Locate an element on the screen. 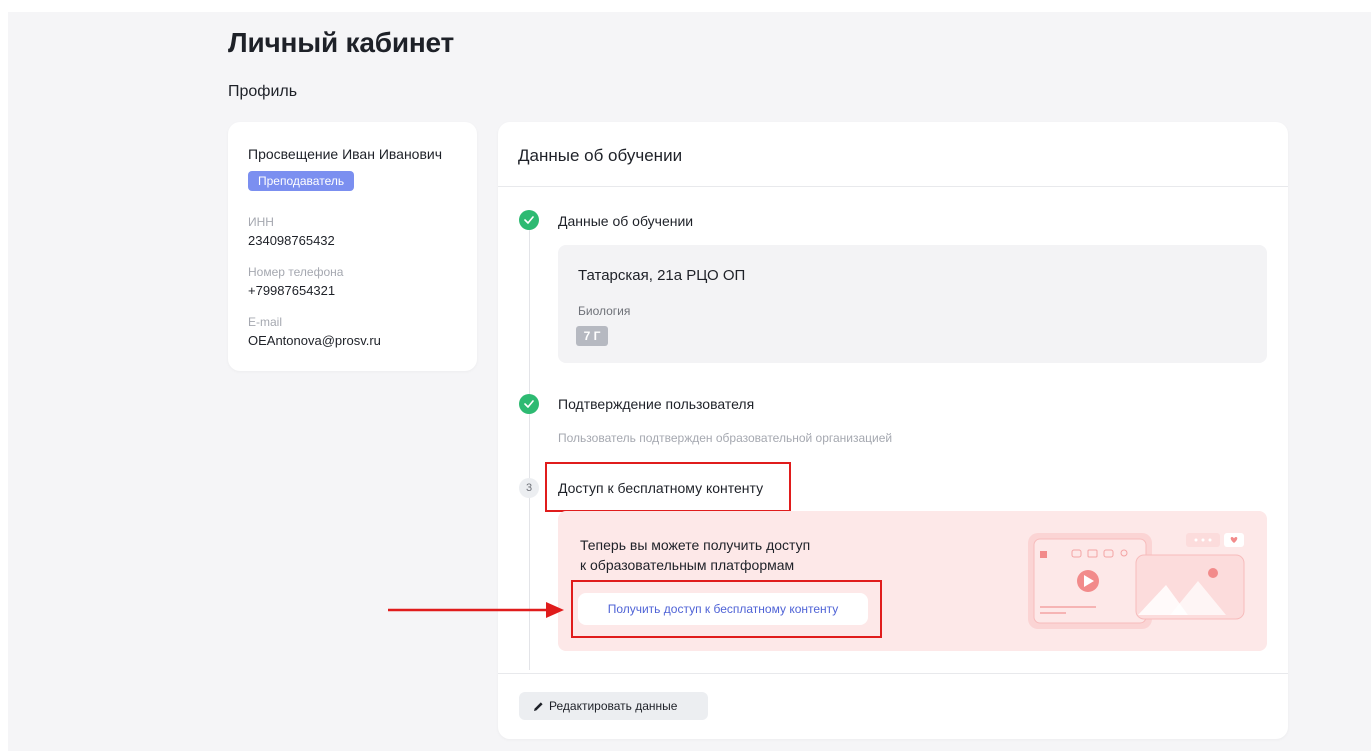  education-card-title: Данные об обучении is located at coordinates (600, 155).